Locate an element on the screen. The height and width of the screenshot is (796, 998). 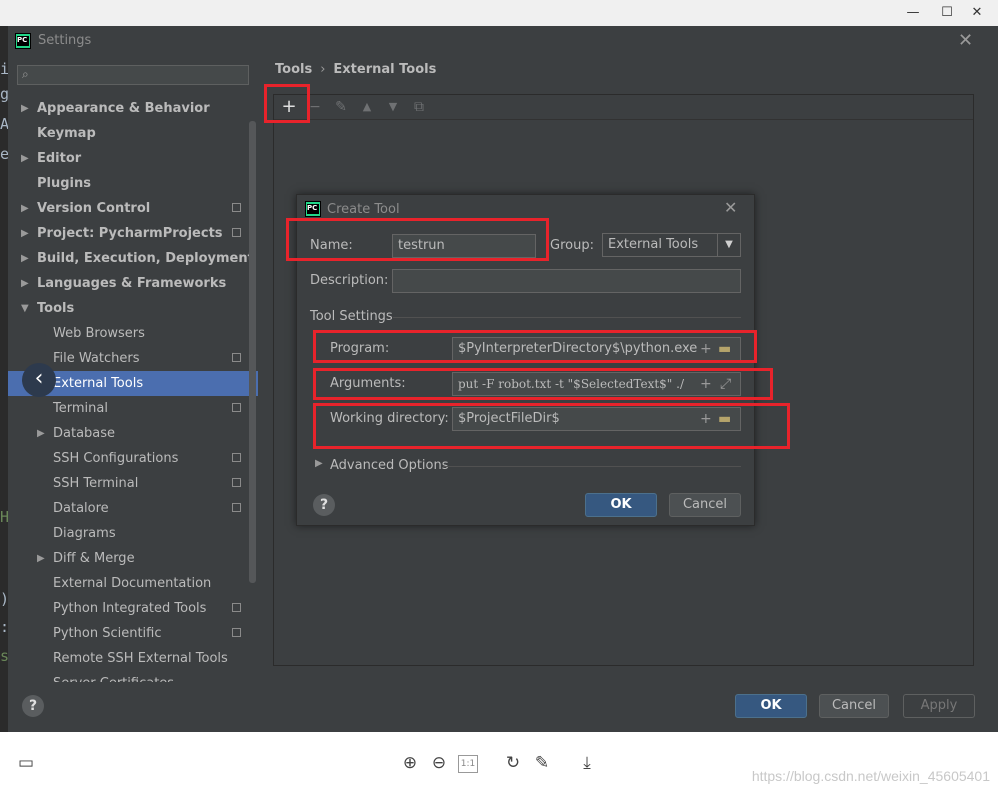
move-up-icon: ▲ is located at coordinates (367, 107).